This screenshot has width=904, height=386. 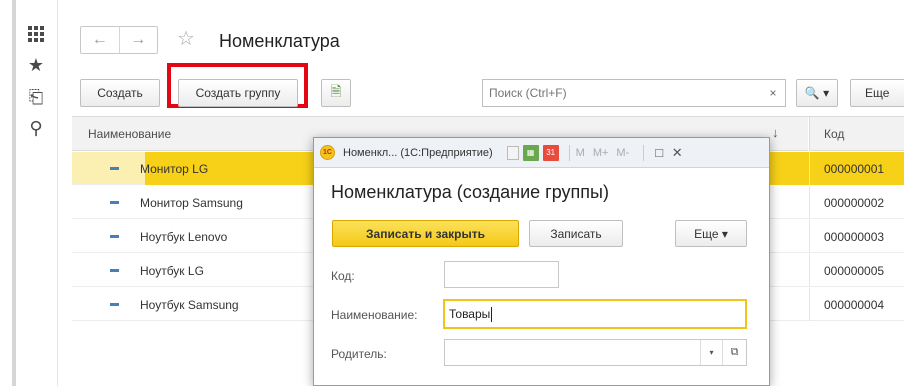 What do you see at coordinates (576, 233) in the screenshot?
I see `save-button: Записать` at bounding box center [576, 233].